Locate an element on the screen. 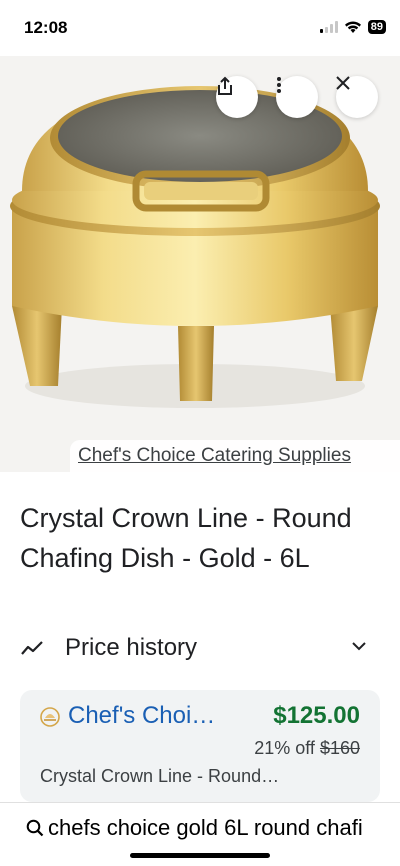 The height and width of the screenshot is (866, 400). offer-discount: 21% off $160 is located at coordinates (307, 748).